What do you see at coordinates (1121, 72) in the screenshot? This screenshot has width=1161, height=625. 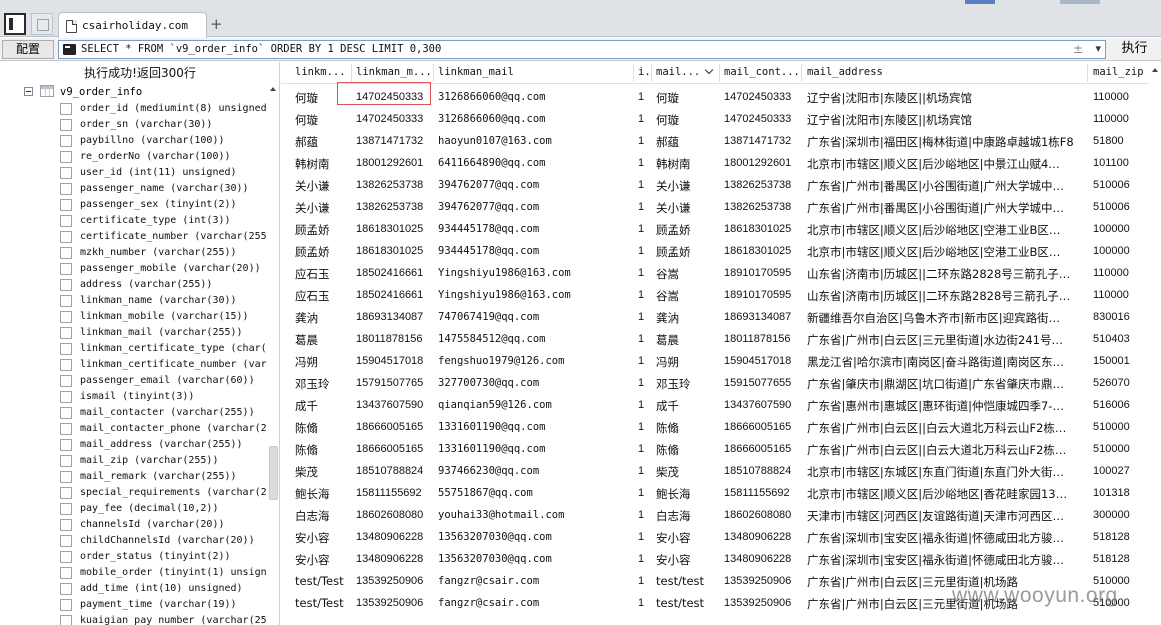 I see `column-header: mail_zip` at bounding box center [1121, 72].